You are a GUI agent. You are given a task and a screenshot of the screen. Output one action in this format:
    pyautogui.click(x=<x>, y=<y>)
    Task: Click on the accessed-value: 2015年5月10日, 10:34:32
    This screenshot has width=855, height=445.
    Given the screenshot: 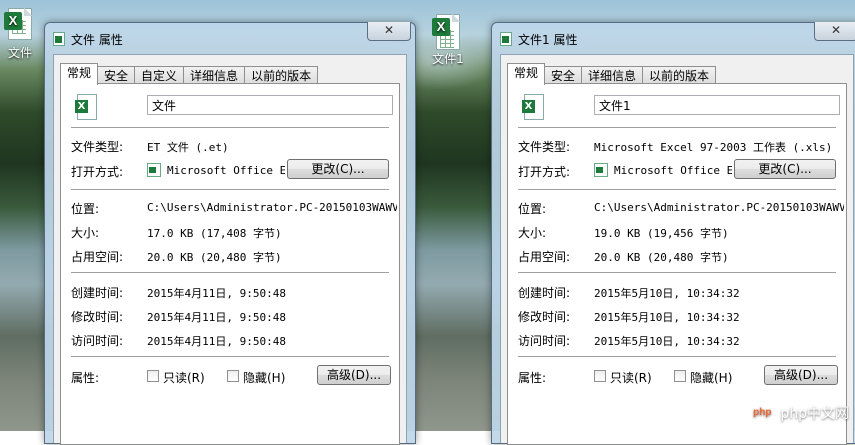 What is the action you would take?
    pyautogui.click(x=667, y=341)
    